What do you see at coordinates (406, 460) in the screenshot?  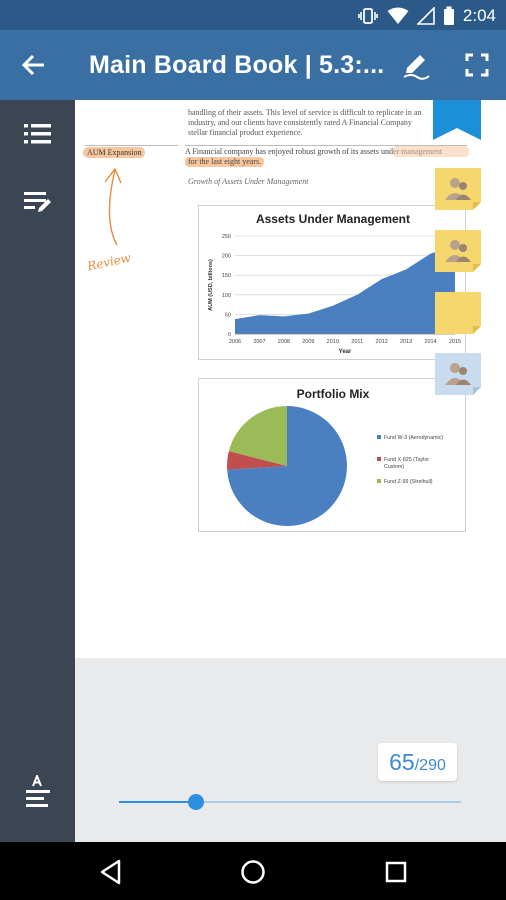 I see `legend-label: Fund X-825 (Taylor` at bounding box center [406, 460].